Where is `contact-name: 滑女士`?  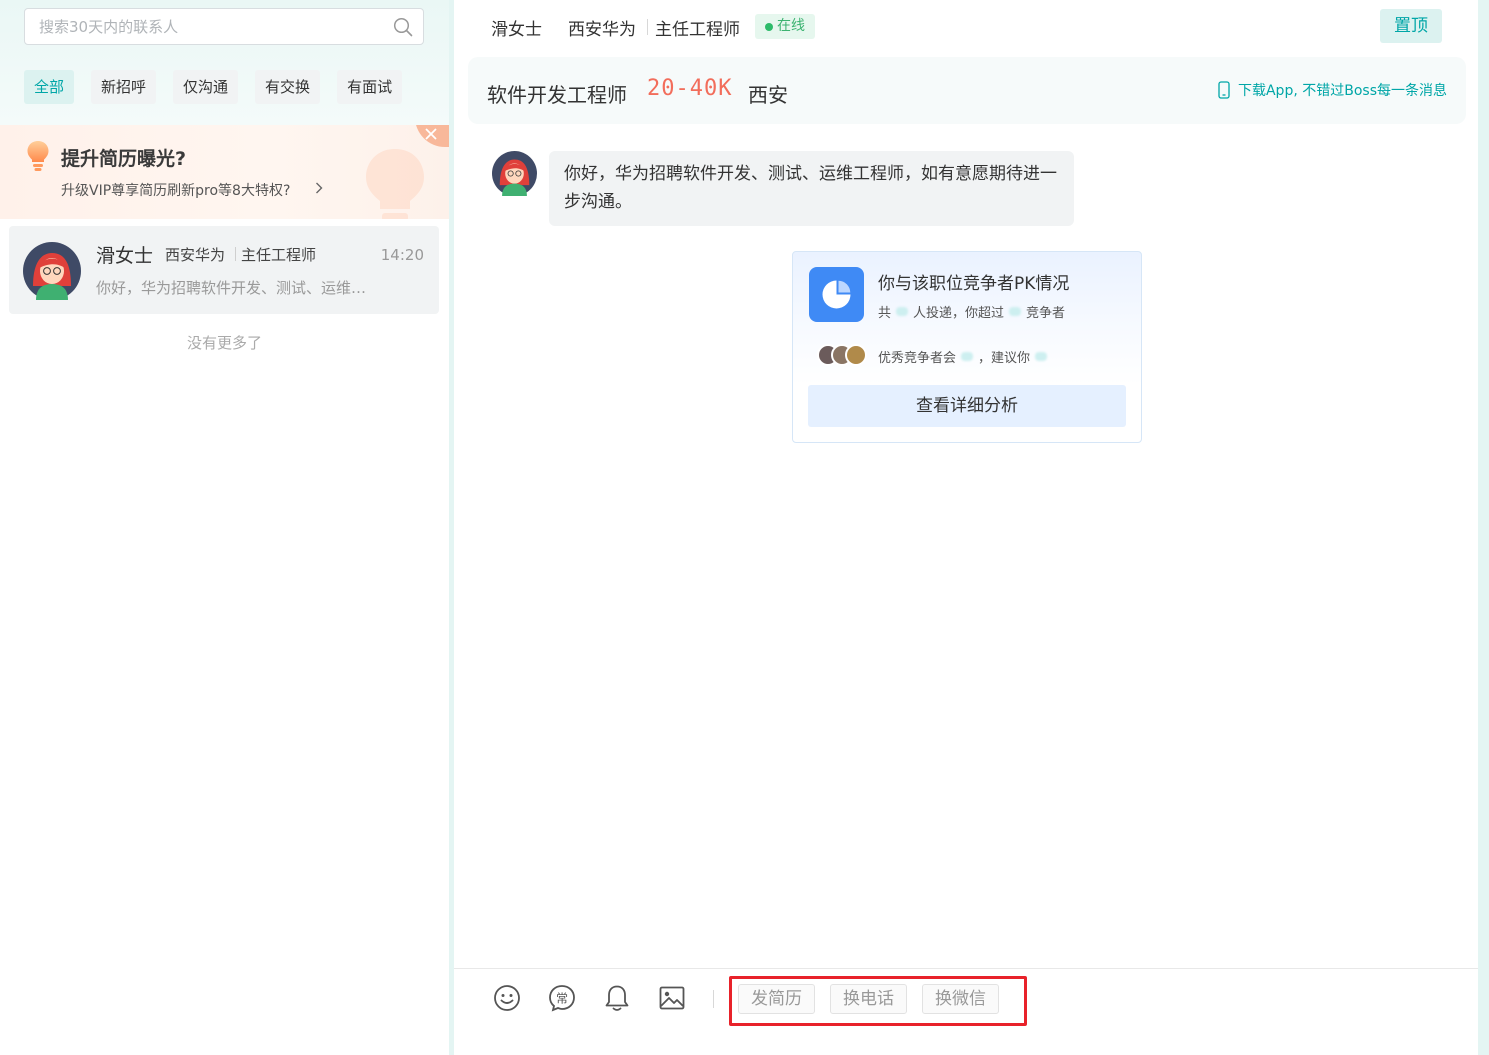 contact-name: 滑女士 is located at coordinates (125, 256).